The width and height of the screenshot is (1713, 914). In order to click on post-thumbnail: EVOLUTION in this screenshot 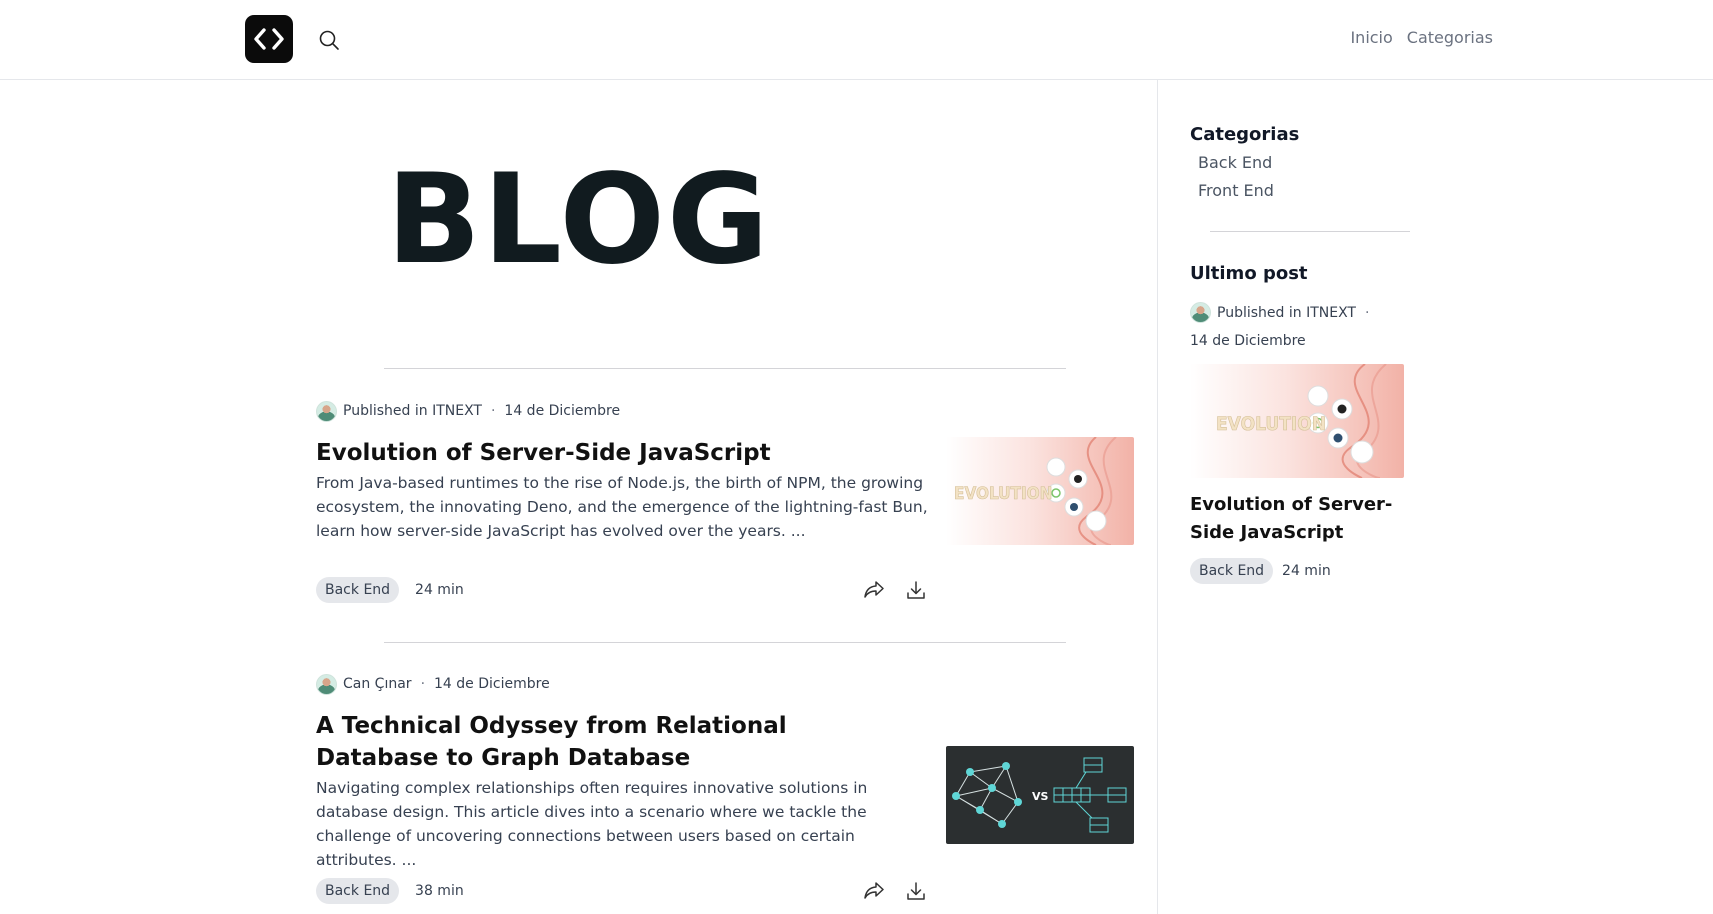, I will do `click(1040, 491)`.